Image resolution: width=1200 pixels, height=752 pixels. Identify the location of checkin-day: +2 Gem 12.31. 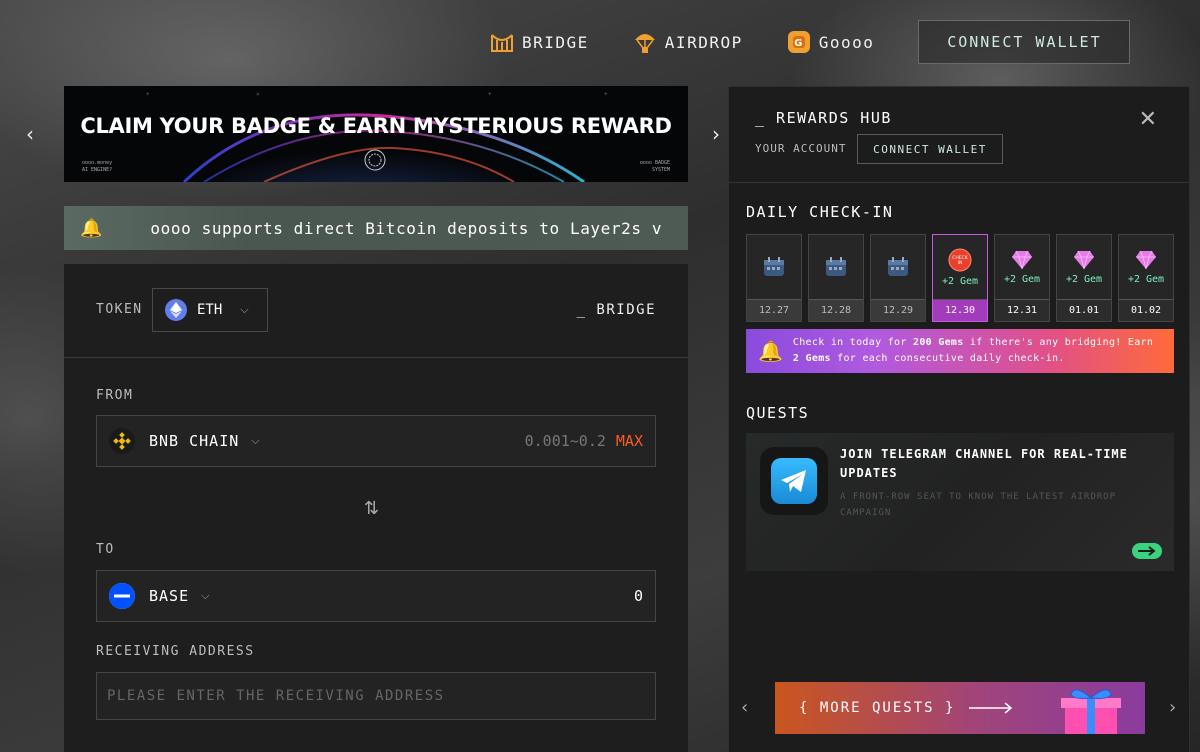
(1022, 278).